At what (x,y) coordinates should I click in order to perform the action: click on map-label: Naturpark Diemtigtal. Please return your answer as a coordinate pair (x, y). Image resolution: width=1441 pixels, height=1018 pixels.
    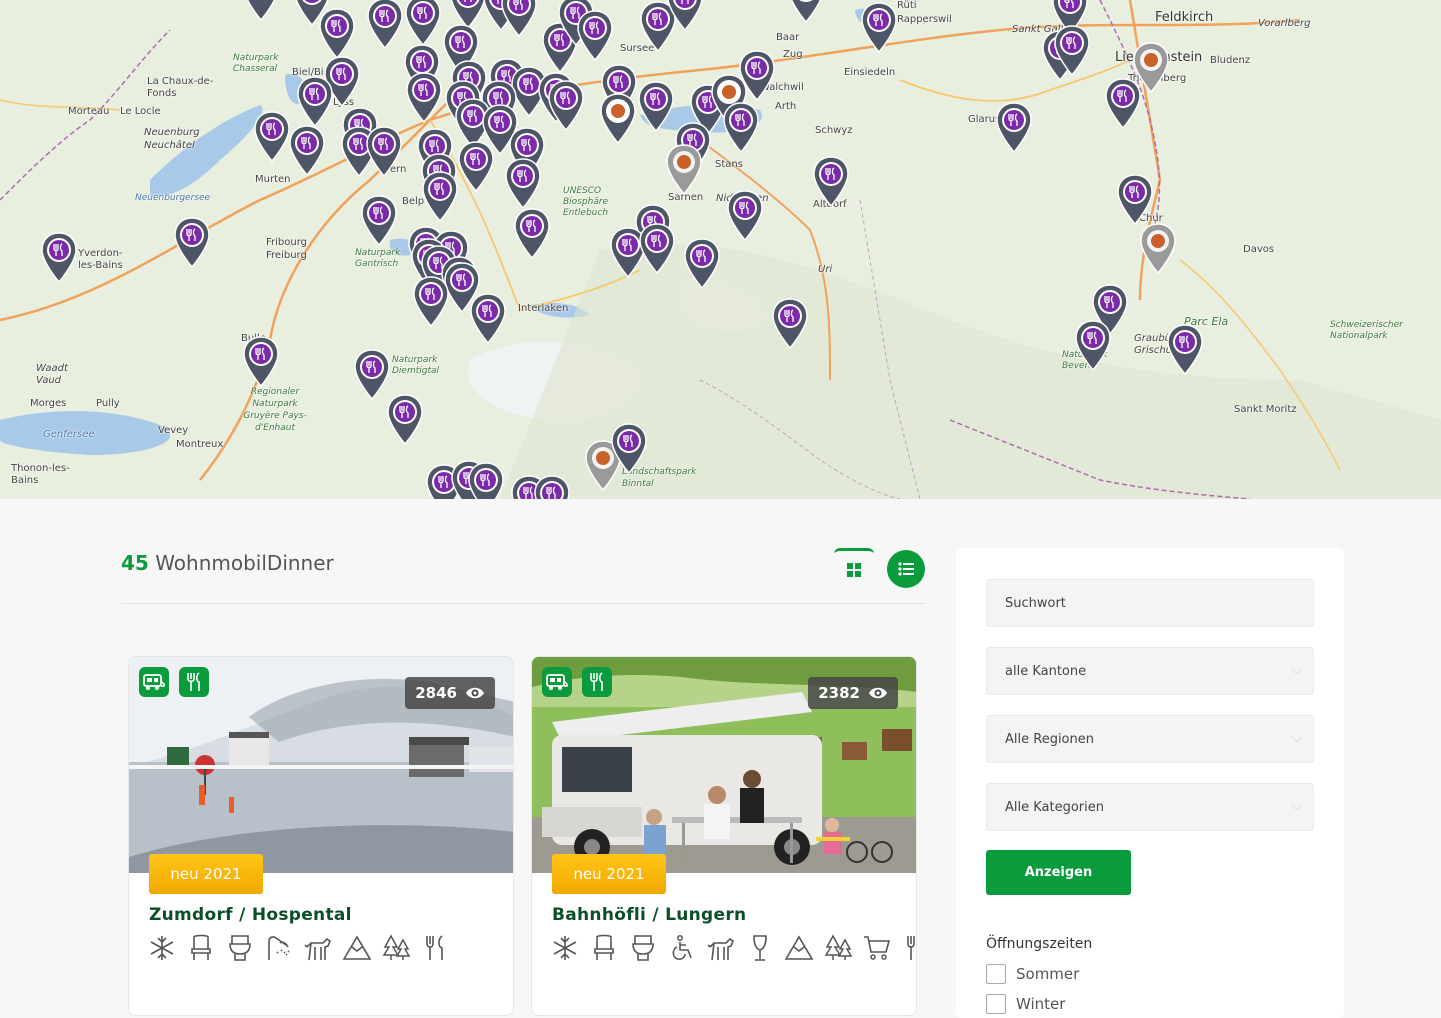
    Looking at the image, I should click on (416, 365).